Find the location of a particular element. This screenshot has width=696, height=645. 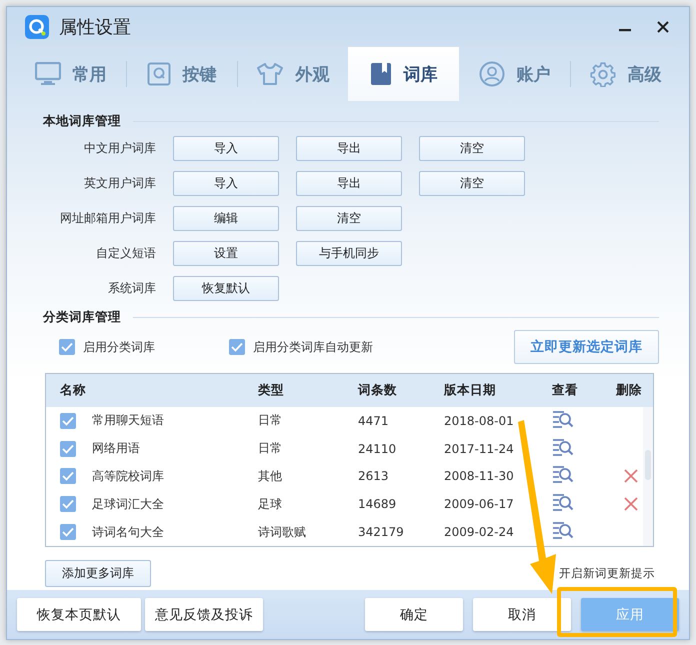

column-header: 类型 is located at coordinates (271, 390).